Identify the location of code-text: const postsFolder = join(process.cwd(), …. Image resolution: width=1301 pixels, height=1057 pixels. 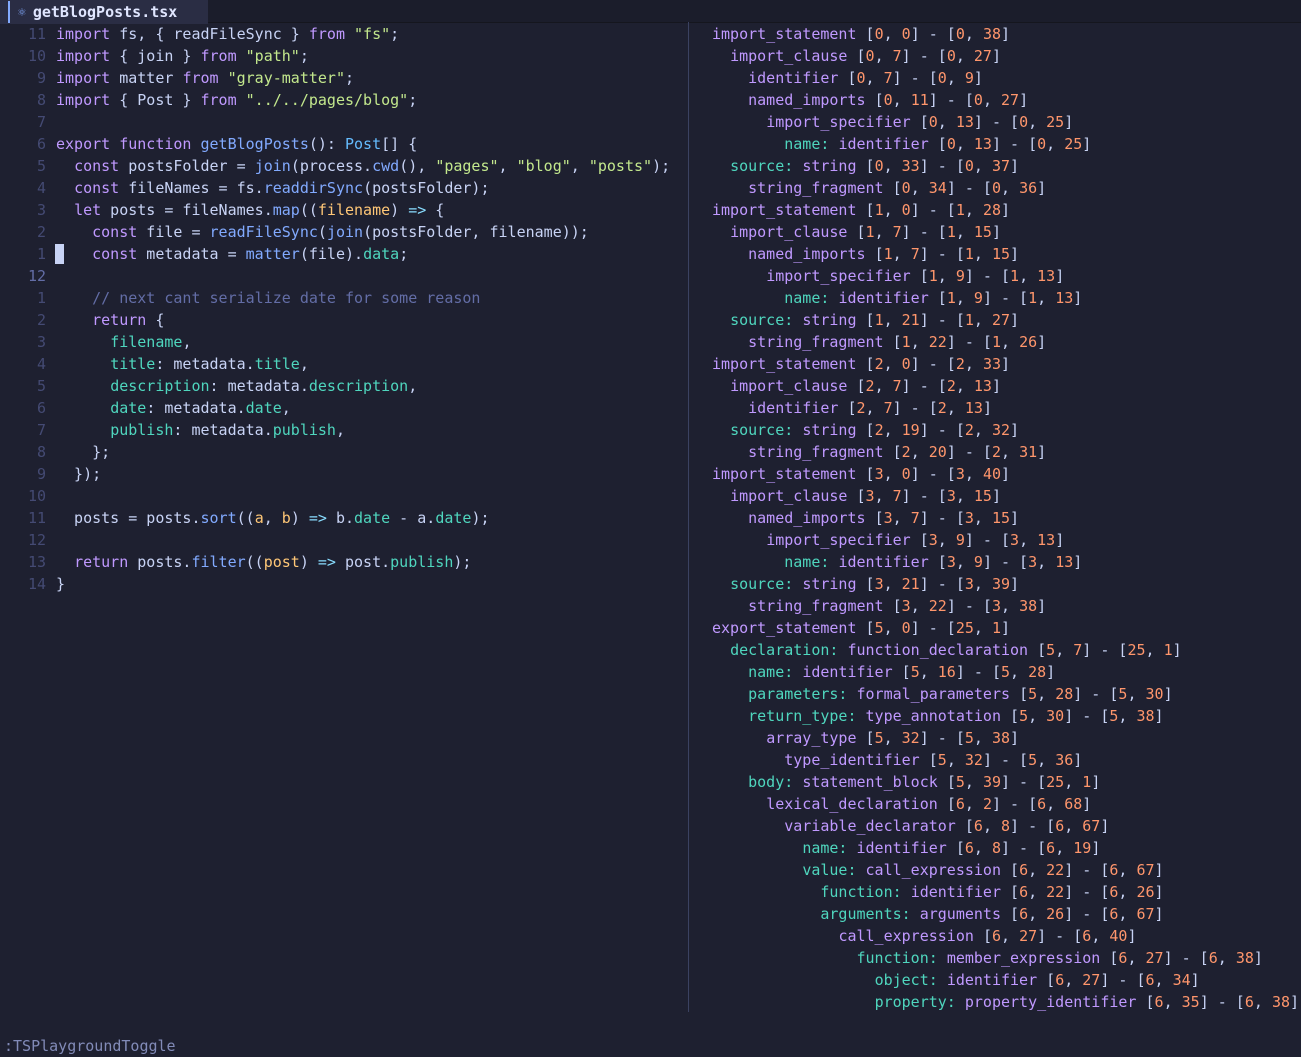
(372, 166).